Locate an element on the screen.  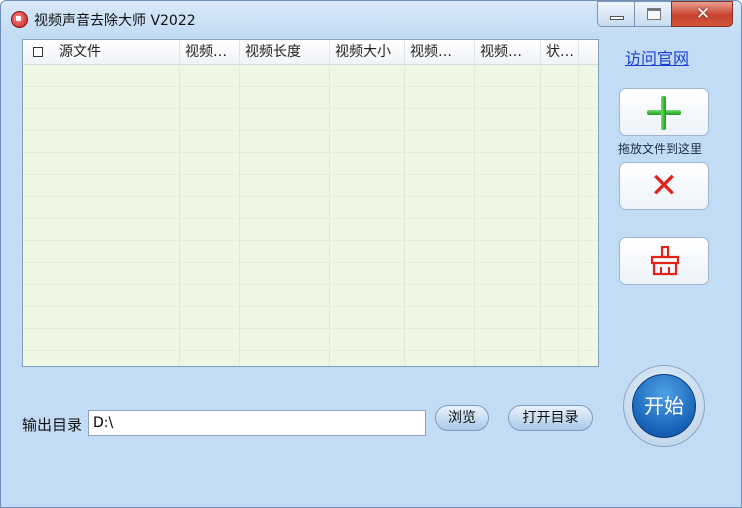
column-source-file: 源文件 is located at coordinates (101, 52).